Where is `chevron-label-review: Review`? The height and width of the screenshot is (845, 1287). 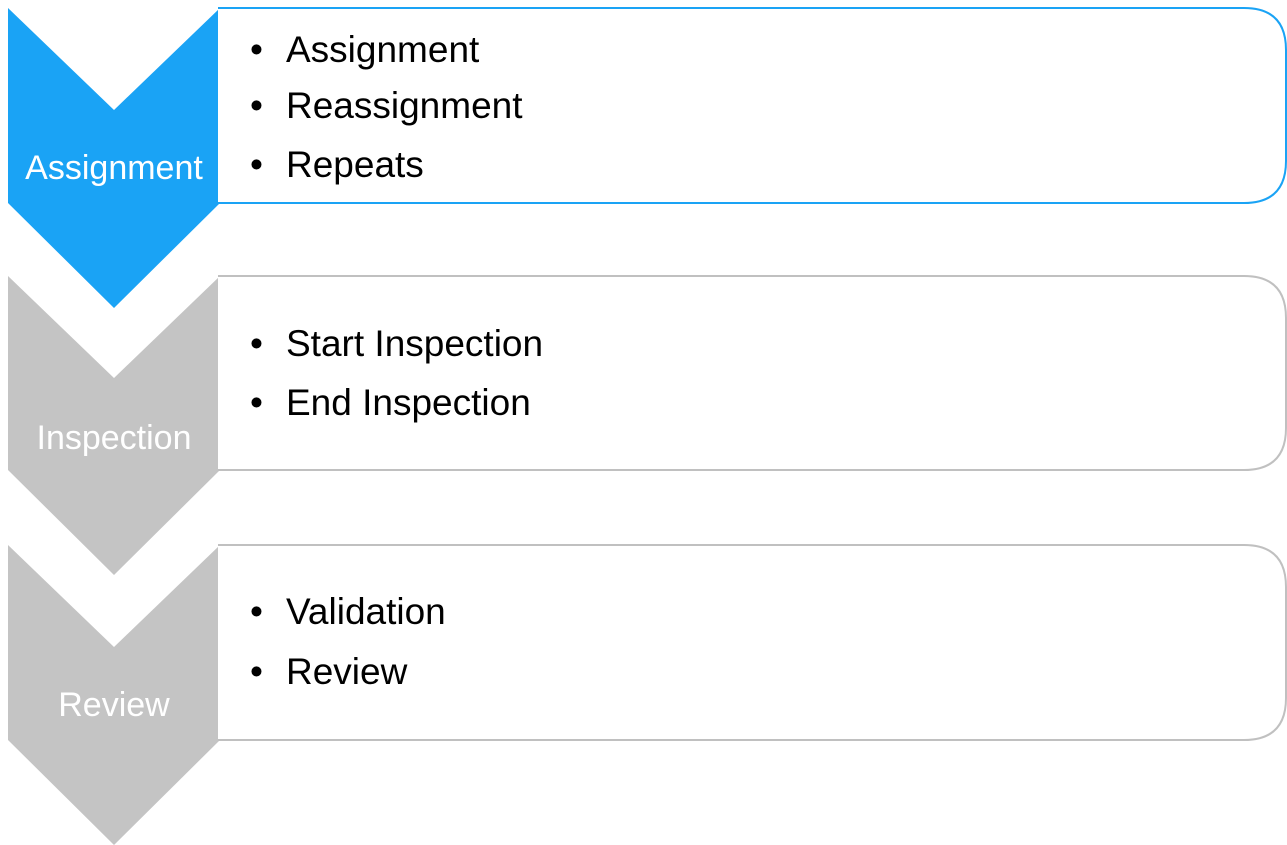 chevron-label-review: Review is located at coordinates (114, 705).